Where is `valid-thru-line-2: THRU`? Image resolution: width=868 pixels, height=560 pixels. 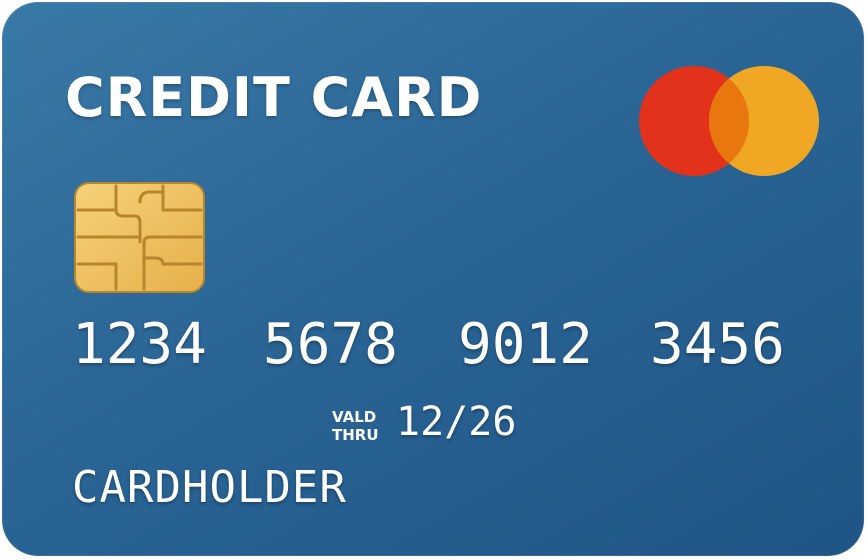
valid-thru-line-2: THRU is located at coordinates (355, 435).